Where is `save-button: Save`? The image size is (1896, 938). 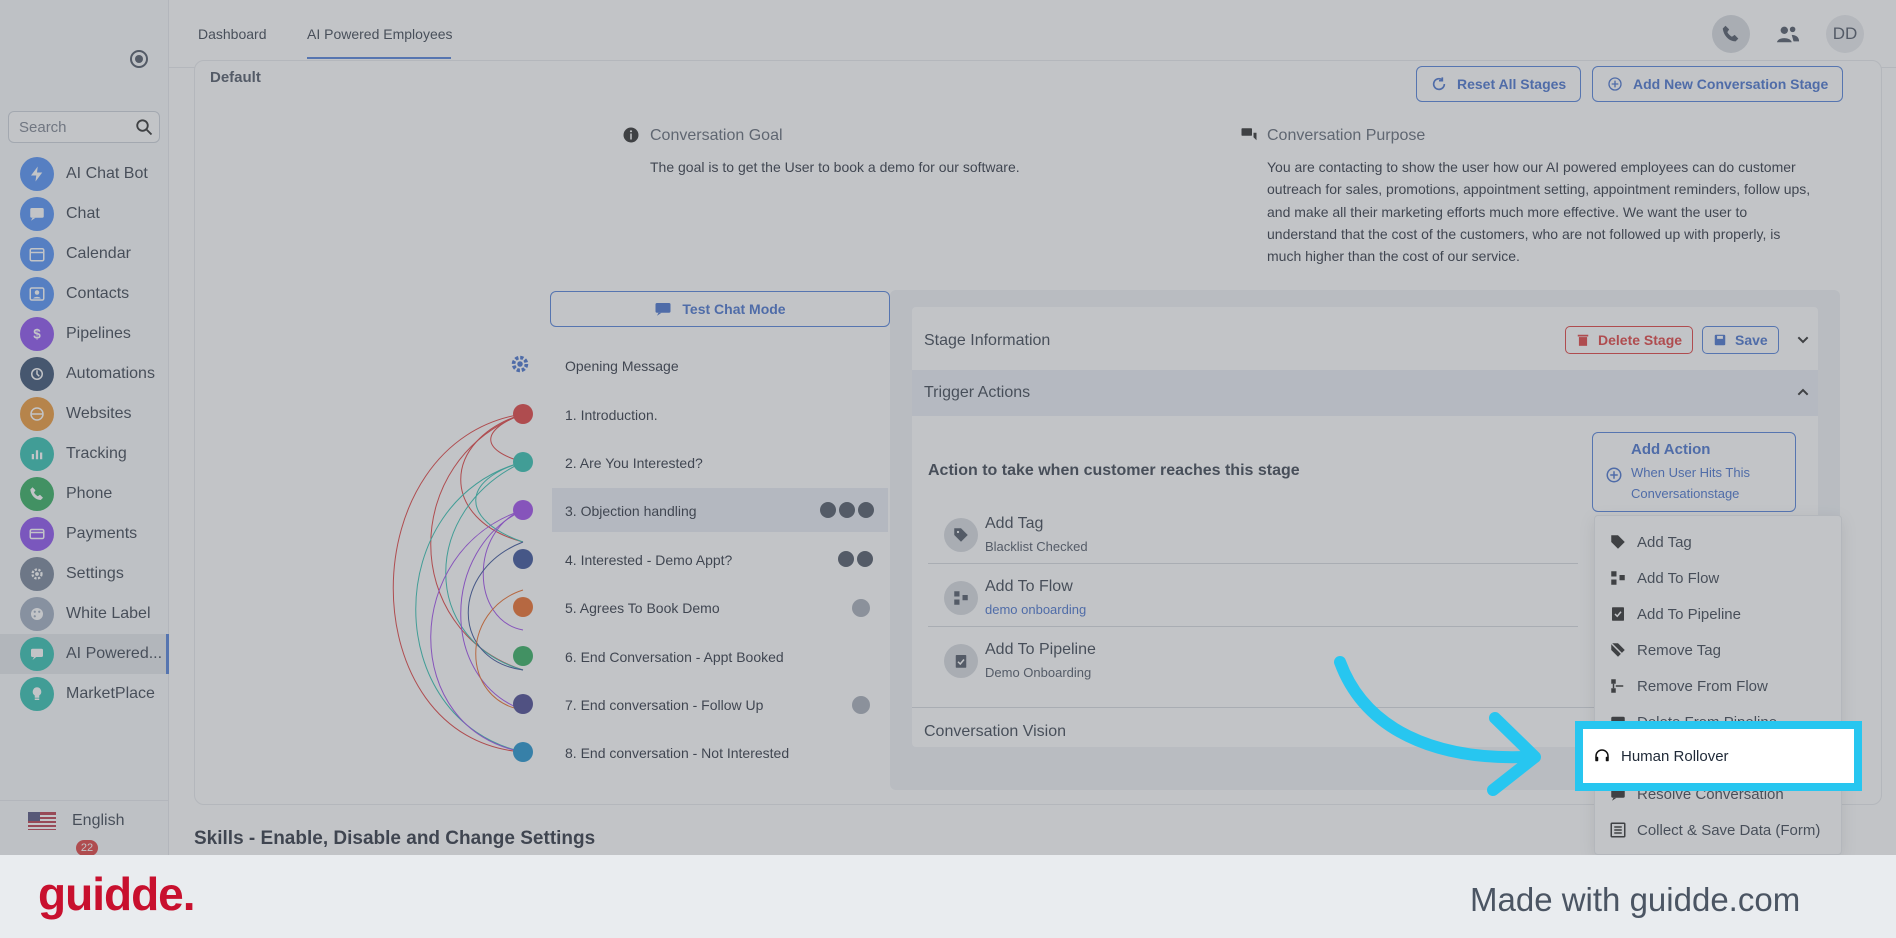 save-button: Save is located at coordinates (1740, 340).